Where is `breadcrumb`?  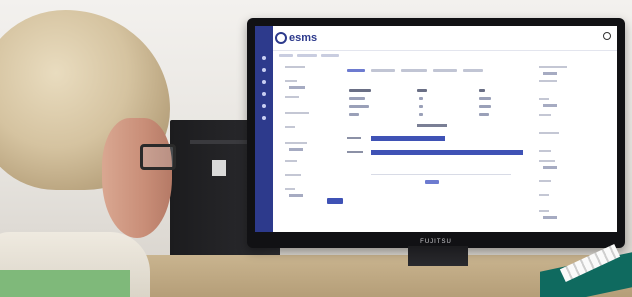
breadcrumb is located at coordinates (309, 55).